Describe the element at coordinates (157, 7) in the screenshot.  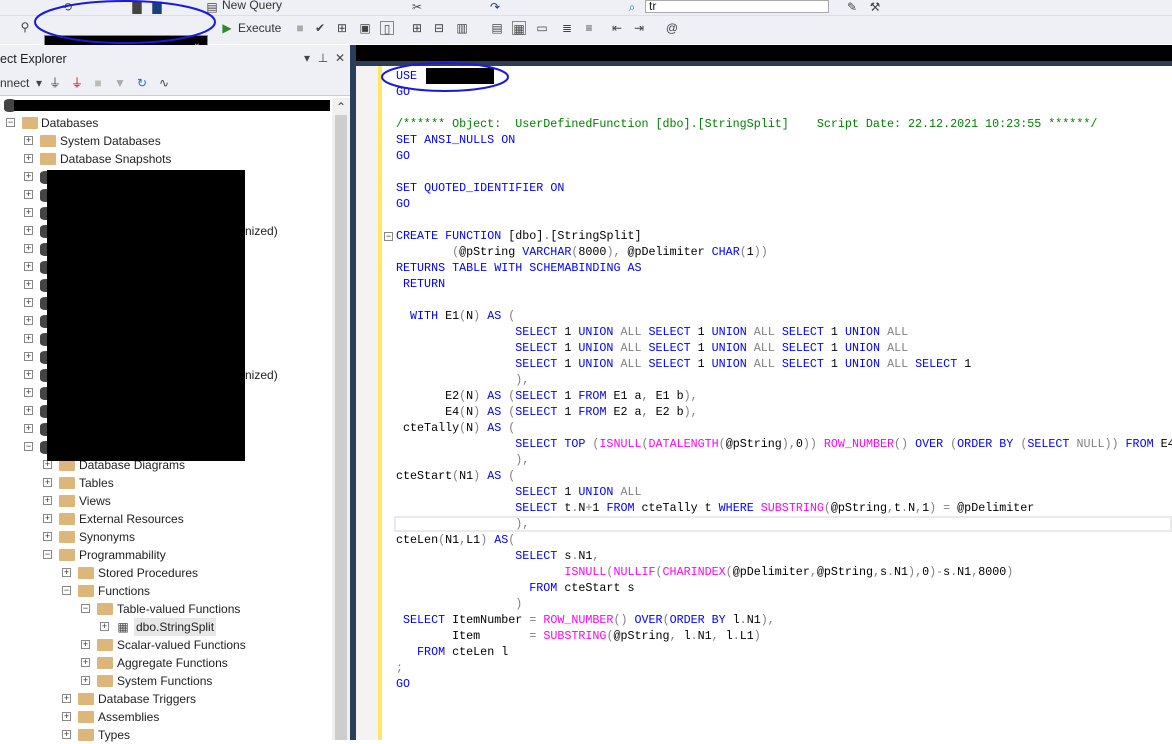
I see `save-all-icon: ▇` at that location.